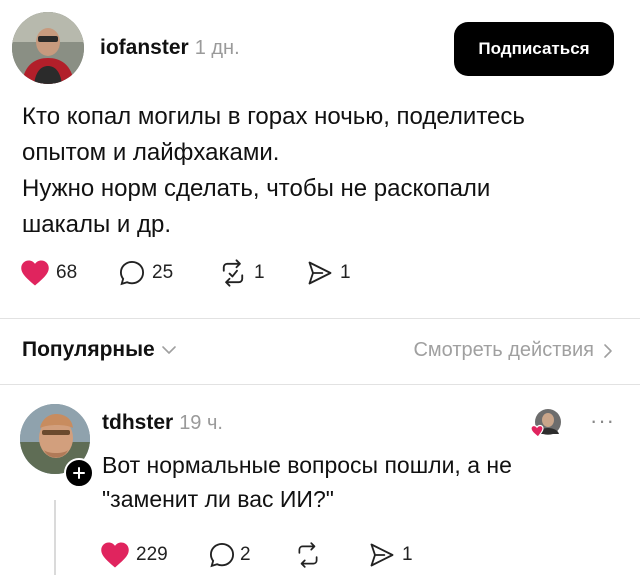 This screenshot has height=575, width=640. What do you see at coordinates (96, 224) in the screenshot?
I see `post-text-line: шакалы и др.` at bounding box center [96, 224].